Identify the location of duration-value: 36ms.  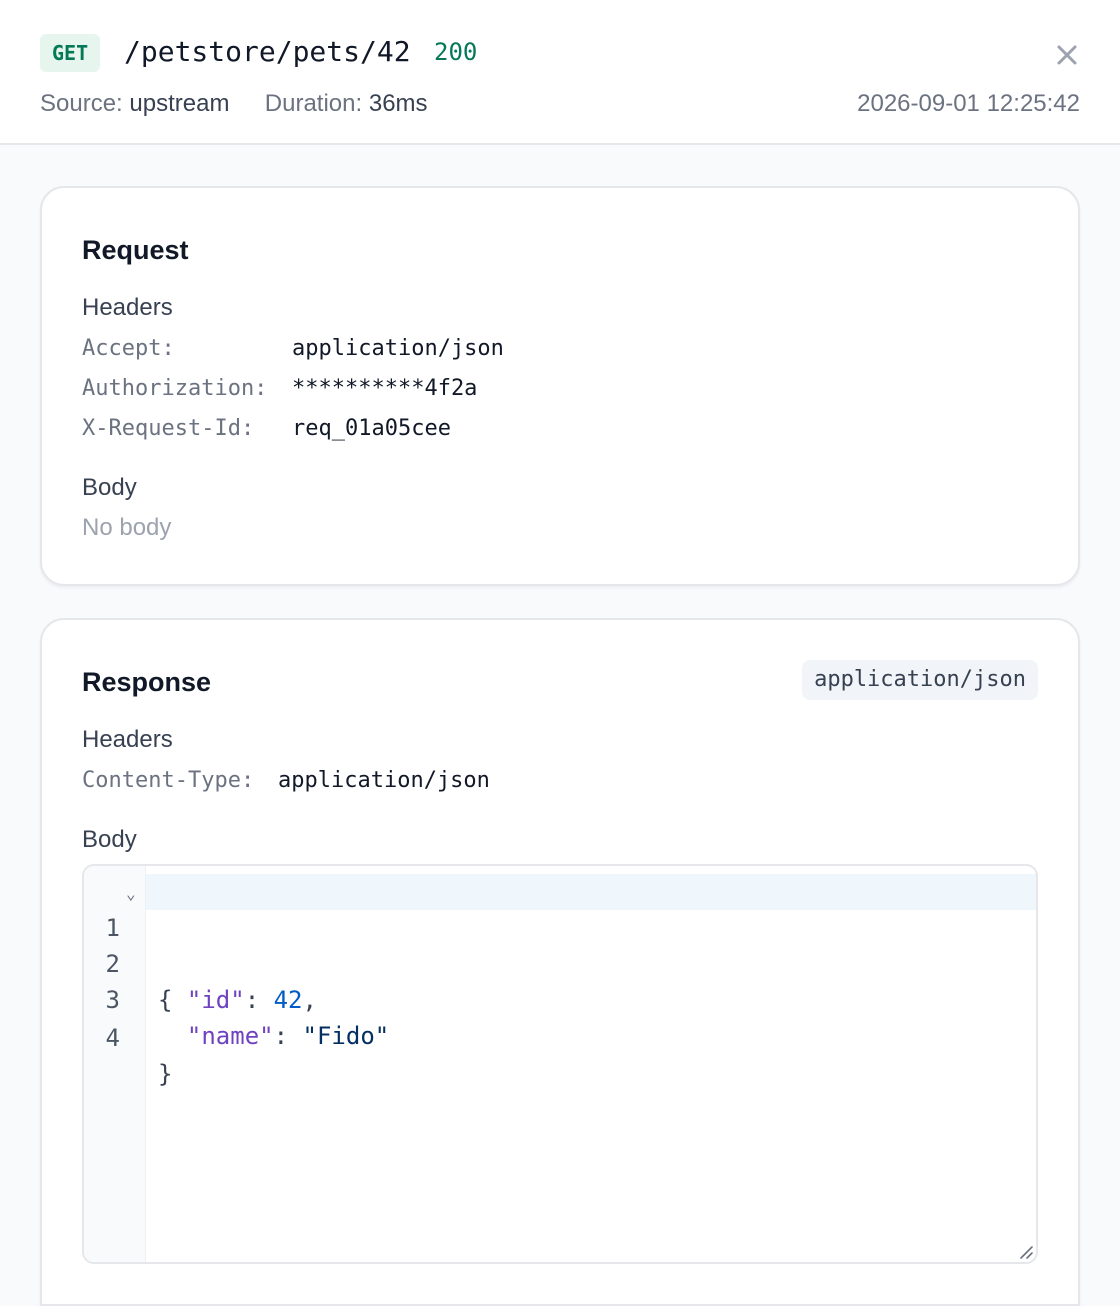
(398, 103).